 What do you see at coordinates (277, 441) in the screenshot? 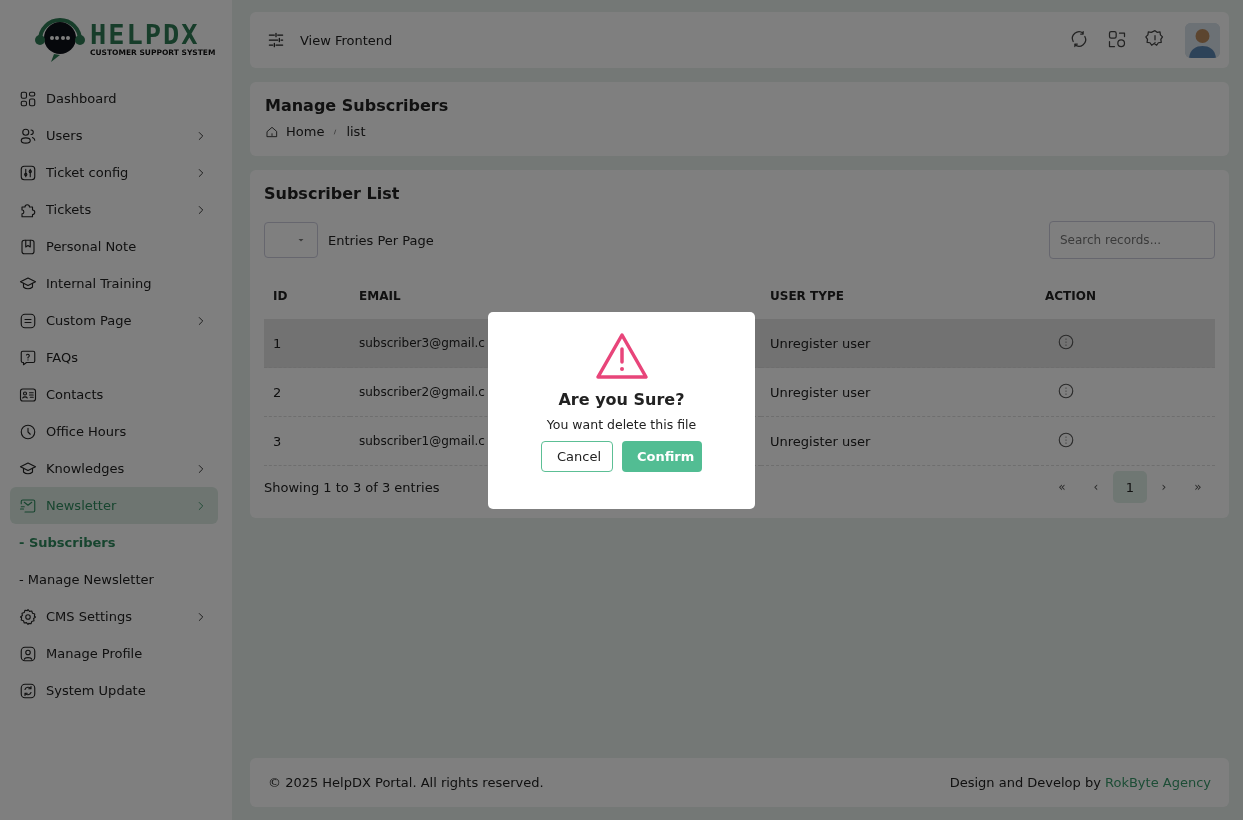
I see `table-cell: 3` at bounding box center [277, 441].